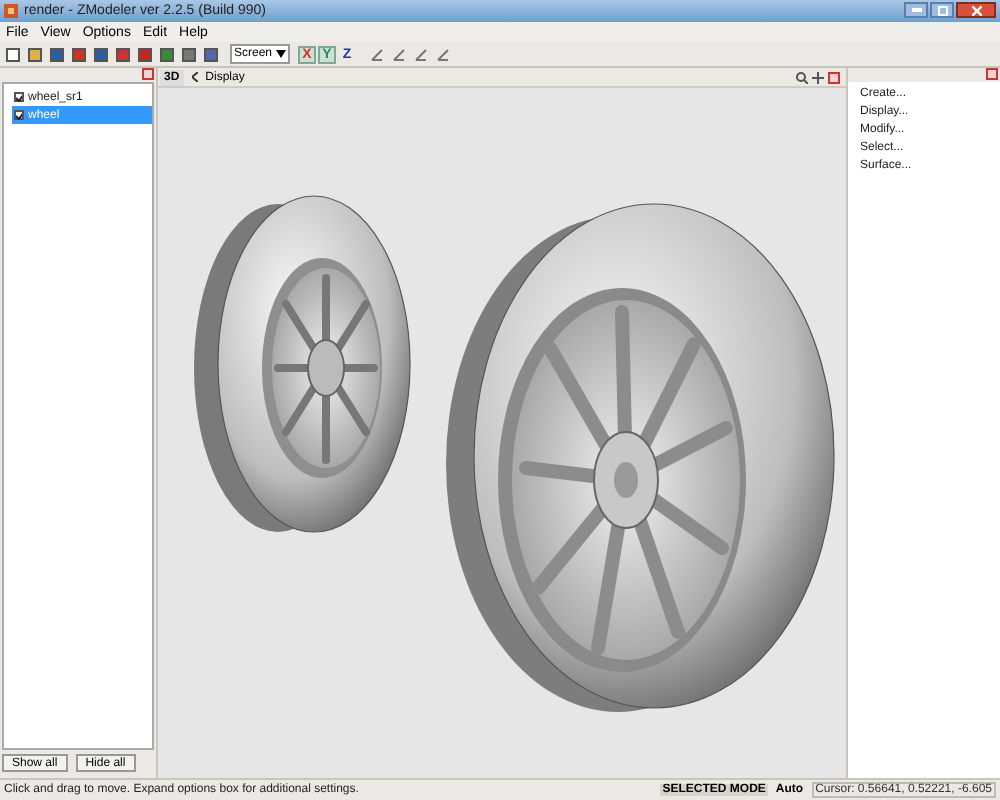 Image resolution: width=1000 pixels, height=800 pixels. I want to click on app-icon, so click(11, 11).